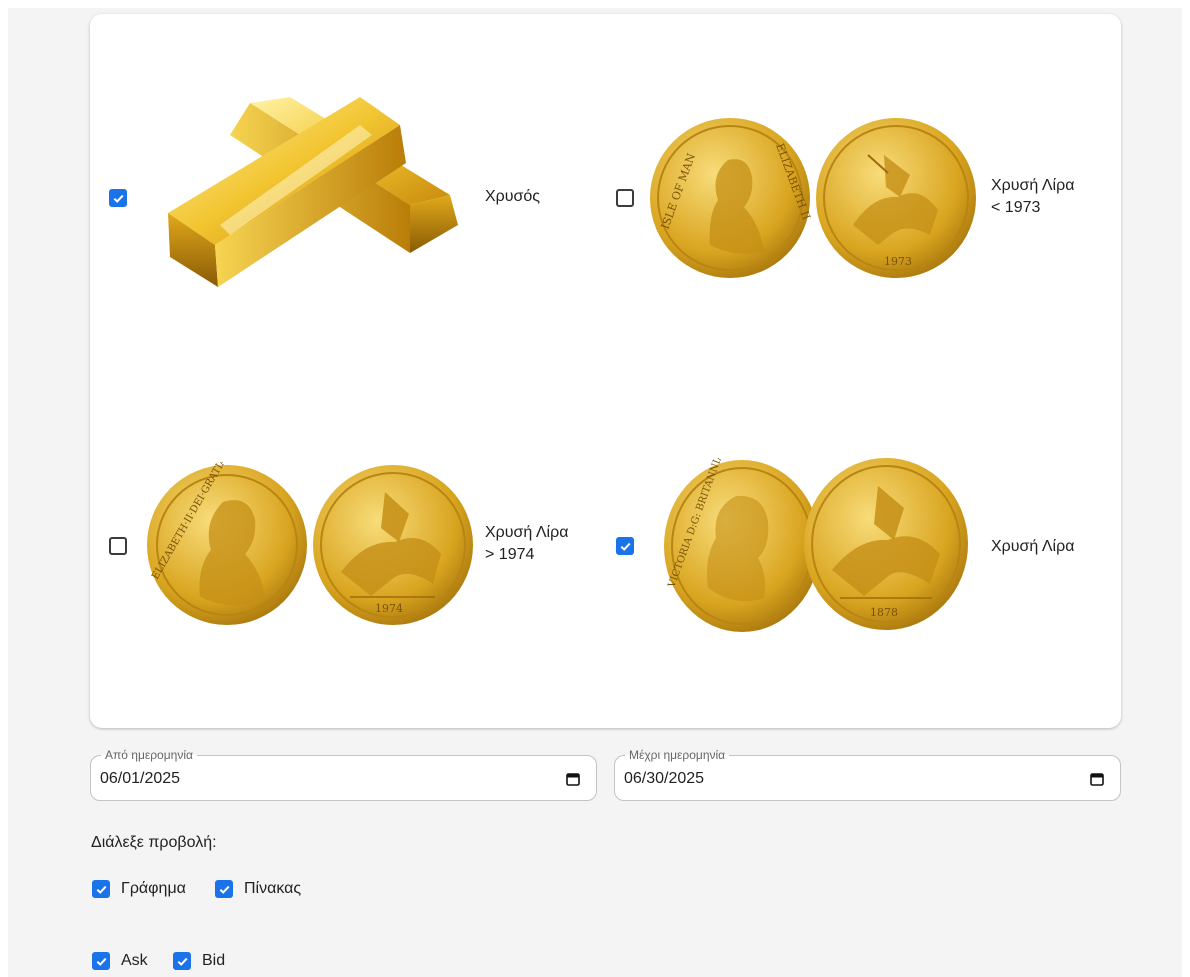 This screenshot has height=977, width=1190. What do you see at coordinates (101, 961) in the screenshot?
I see `checkbox-ask` at bounding box center [101, 961].